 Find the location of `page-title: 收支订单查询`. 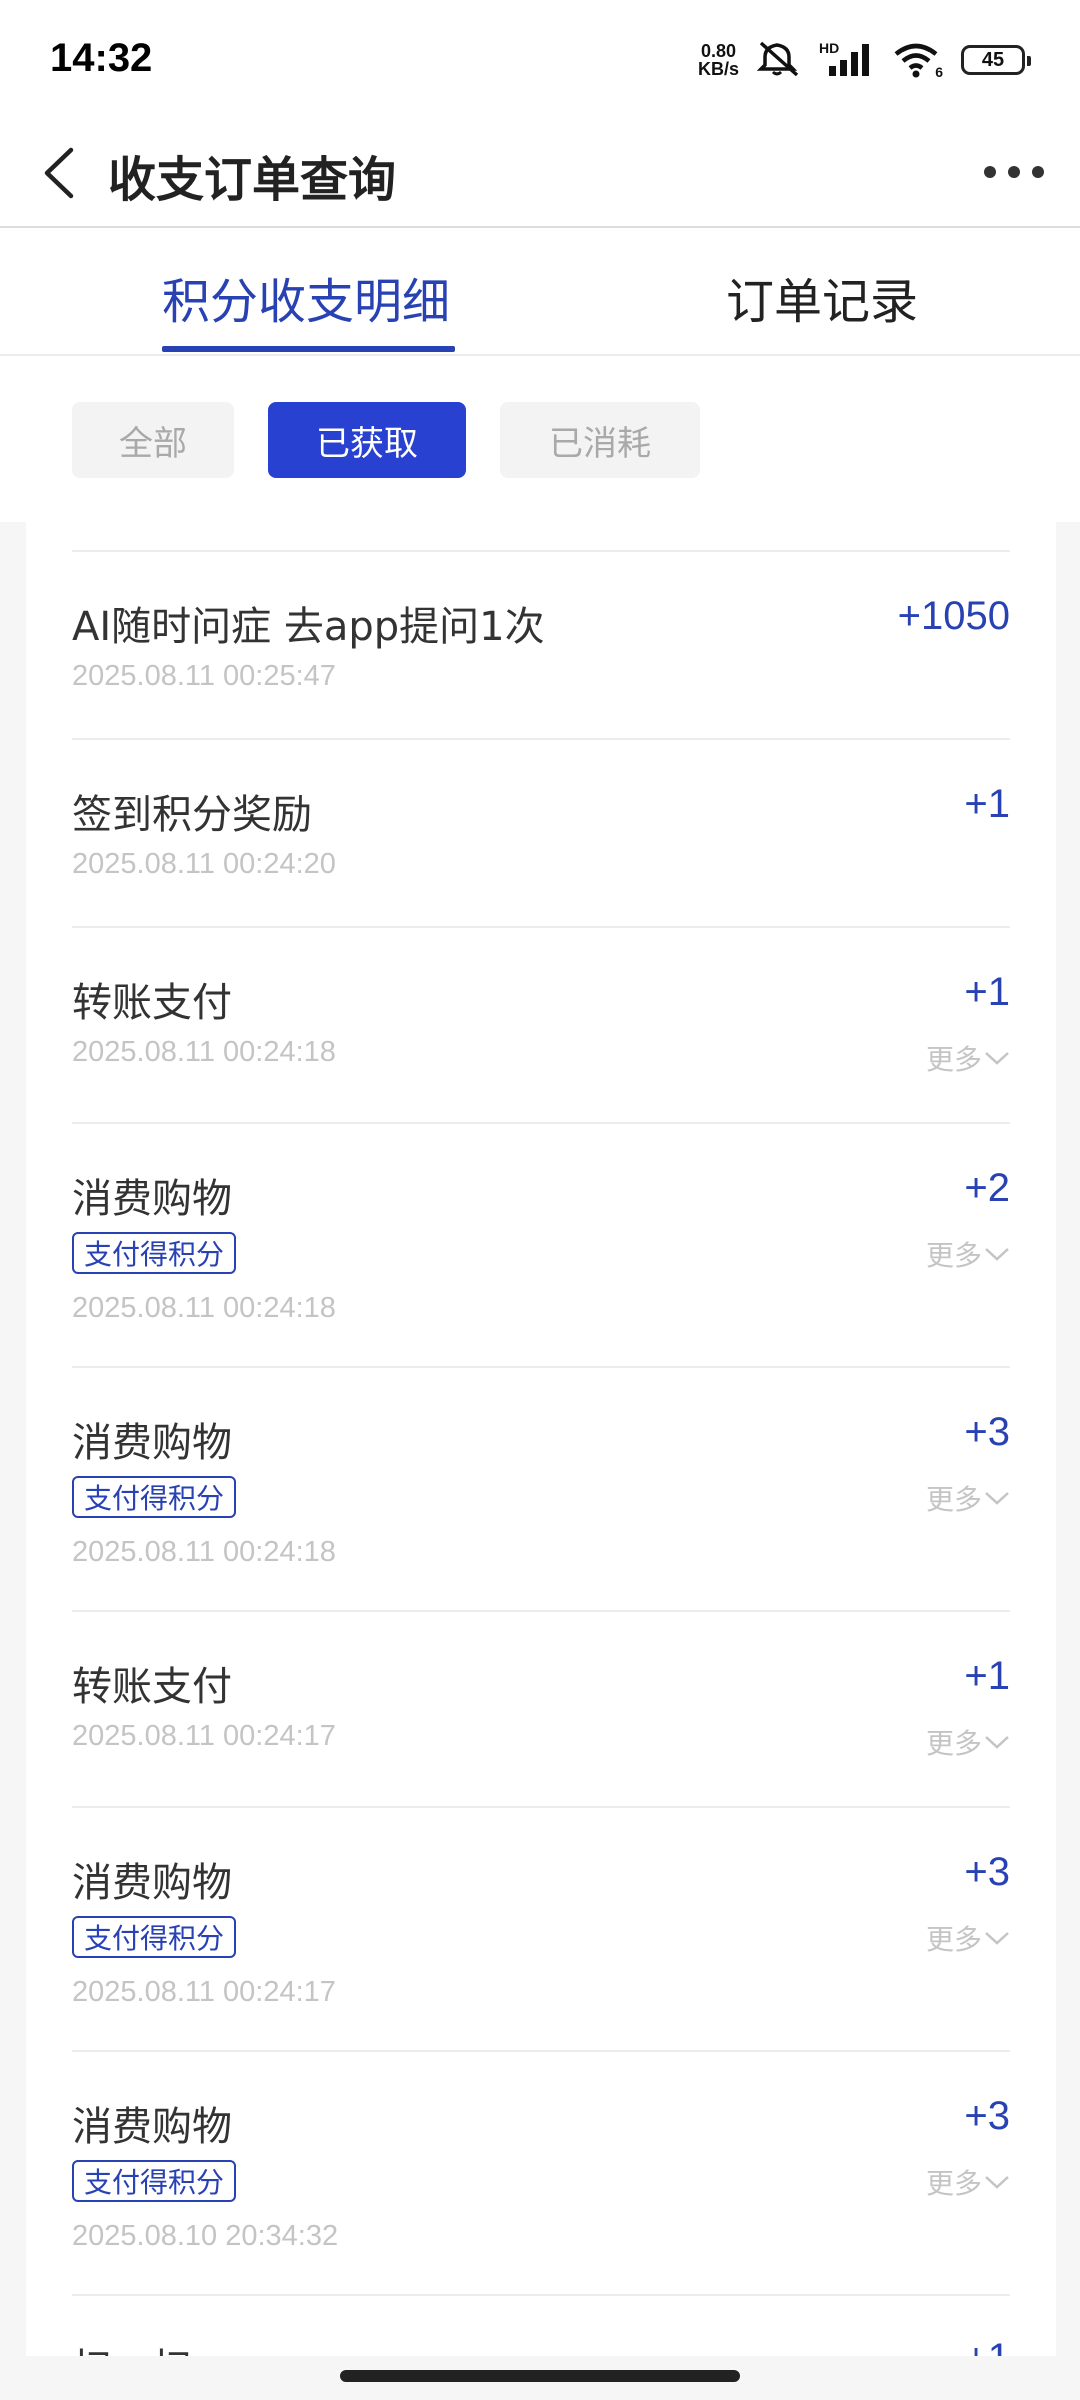

page-title: 收支订单查询 is located at coordinates (252, 180).